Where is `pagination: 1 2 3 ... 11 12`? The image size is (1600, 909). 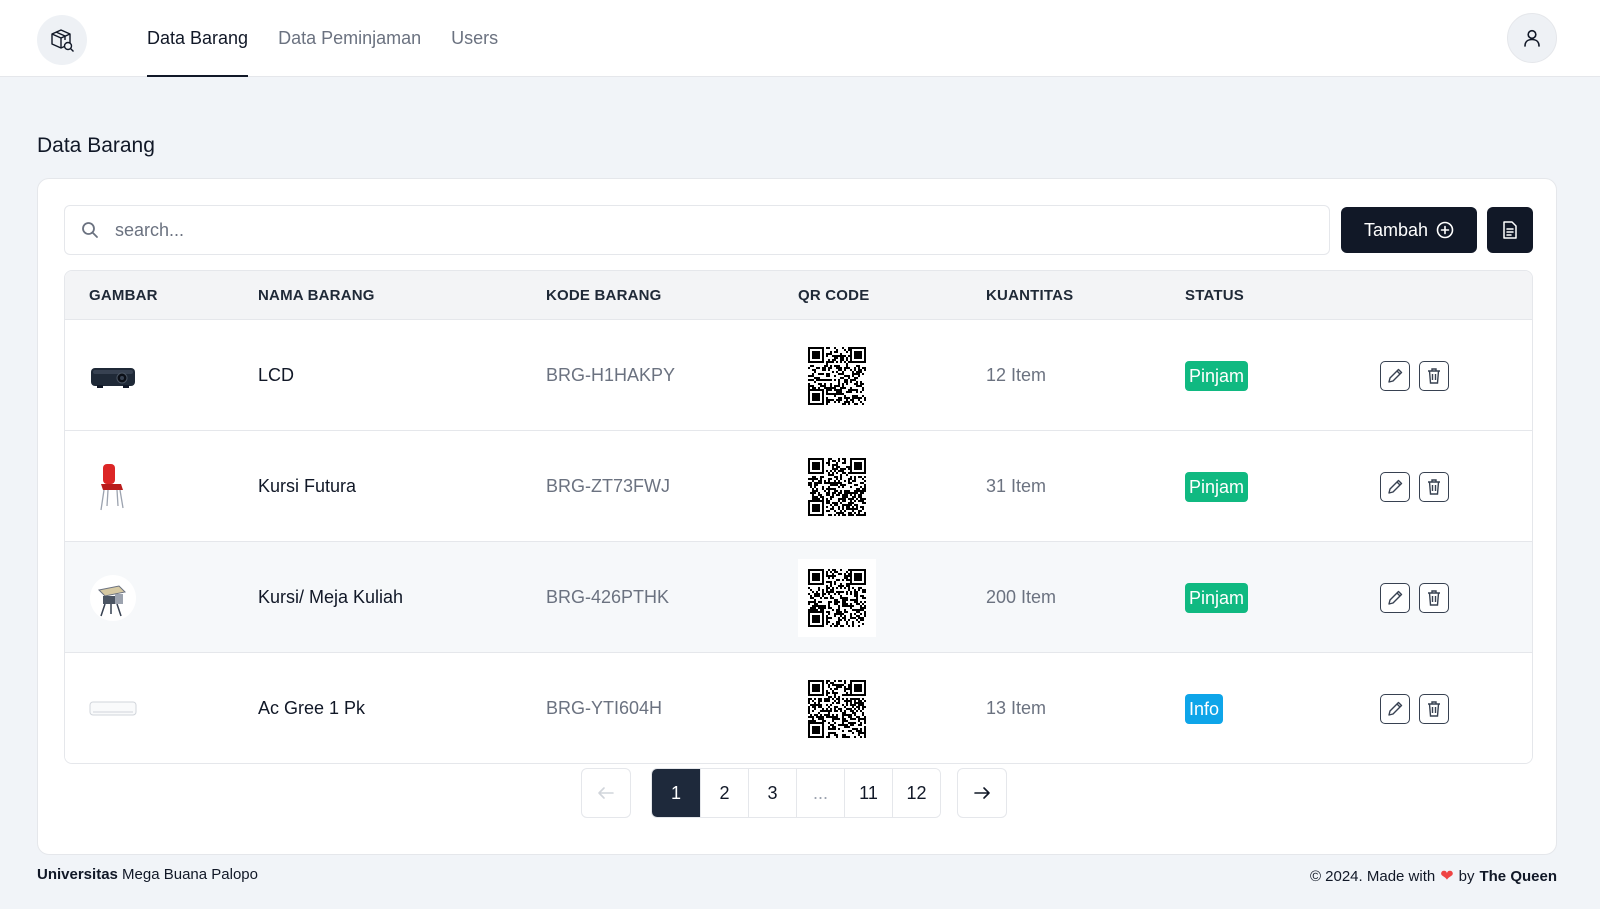 pagination: 1 2 3 ... 11 12 is located at coordinates (798, 793).